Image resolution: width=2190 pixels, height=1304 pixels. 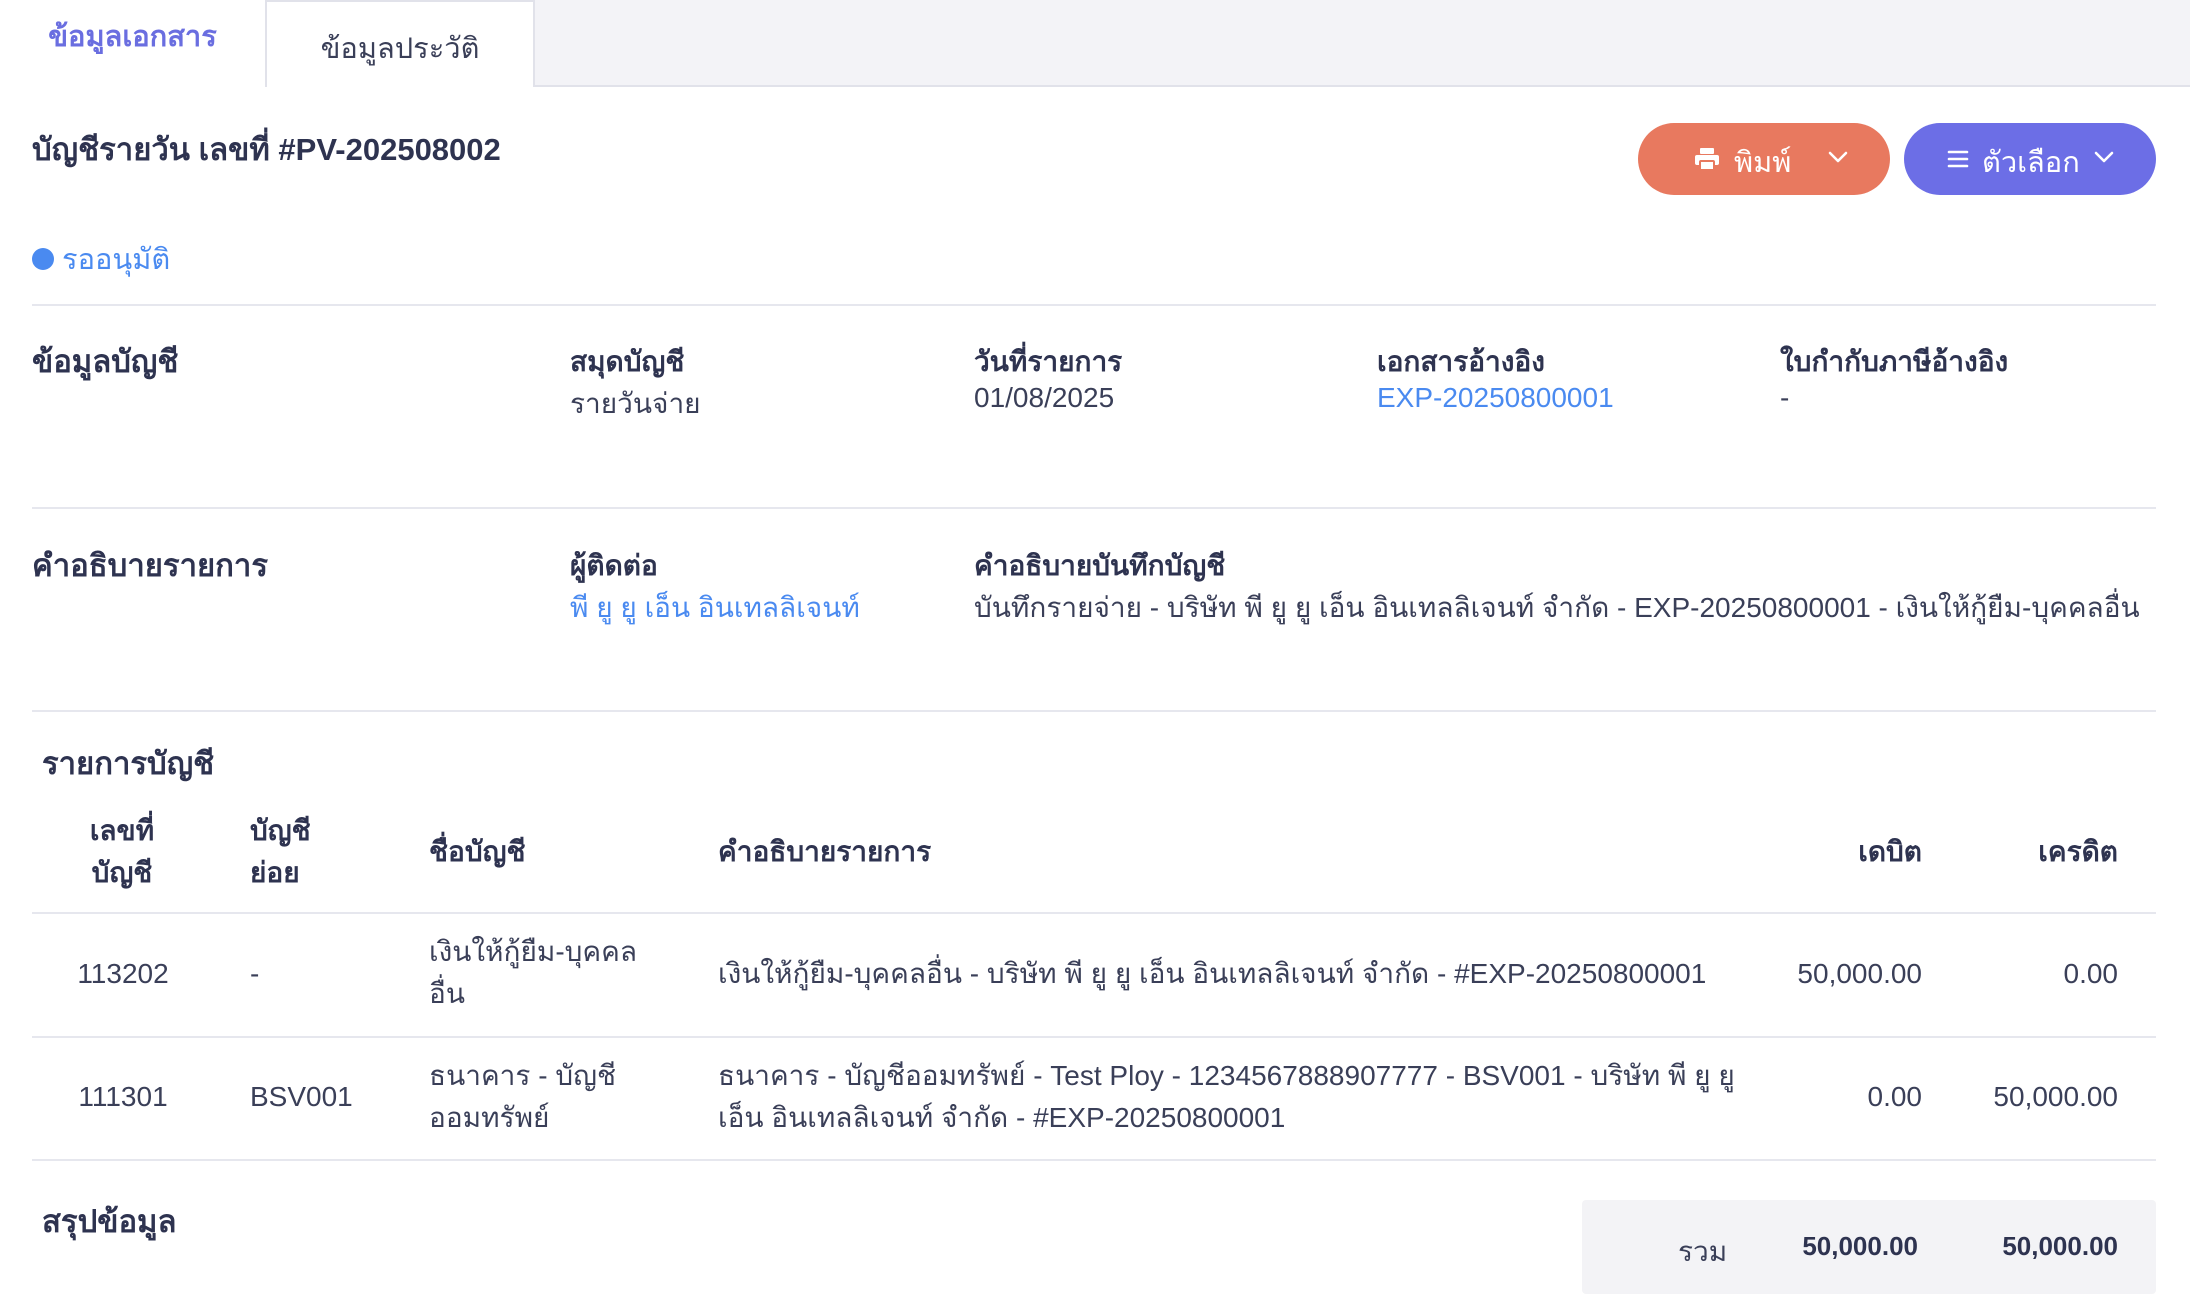 I want to click on date-value: 01/08/2025, so click(x=1044, y=397).